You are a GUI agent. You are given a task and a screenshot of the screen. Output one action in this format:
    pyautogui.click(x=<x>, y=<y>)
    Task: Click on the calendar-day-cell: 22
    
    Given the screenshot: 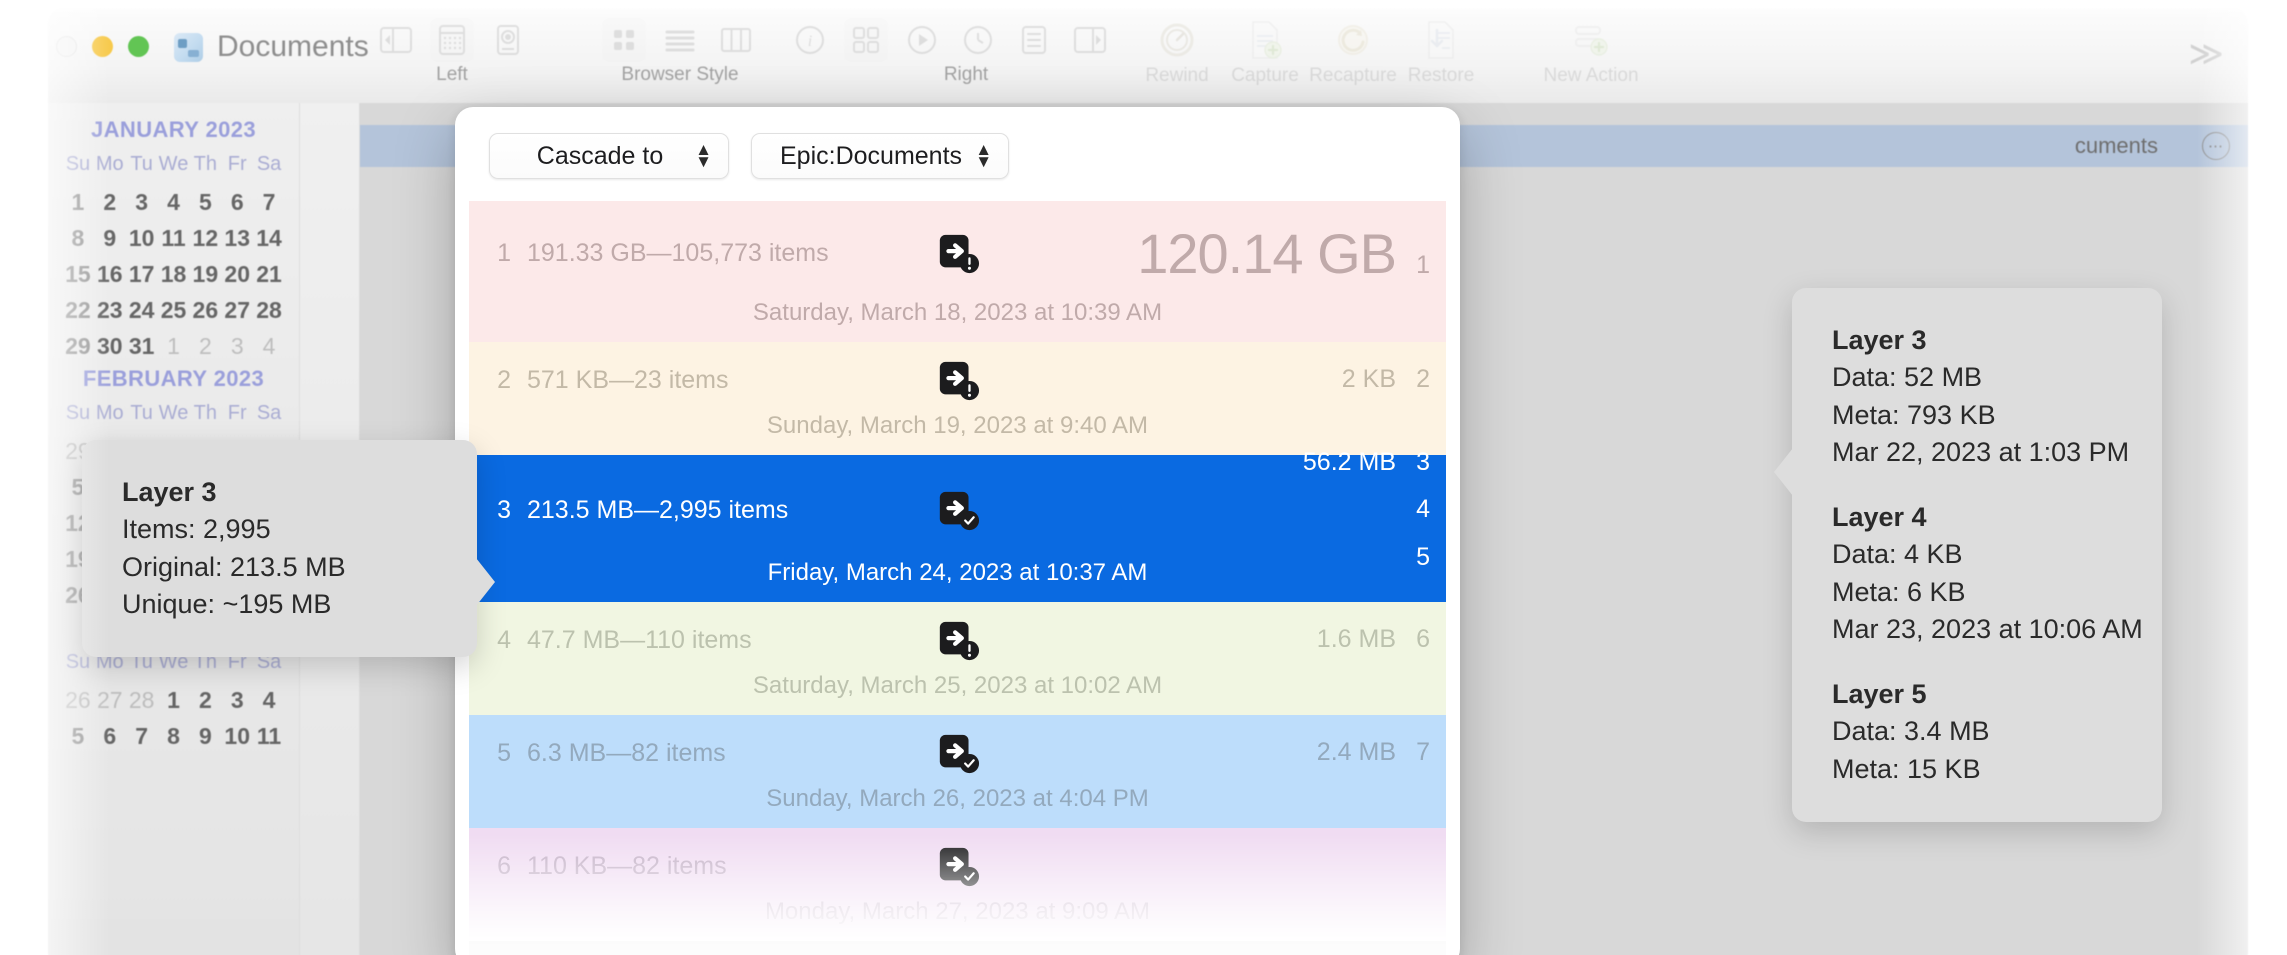 What is the action you would take?
    pyautogui.click(x=78, y=310)
    